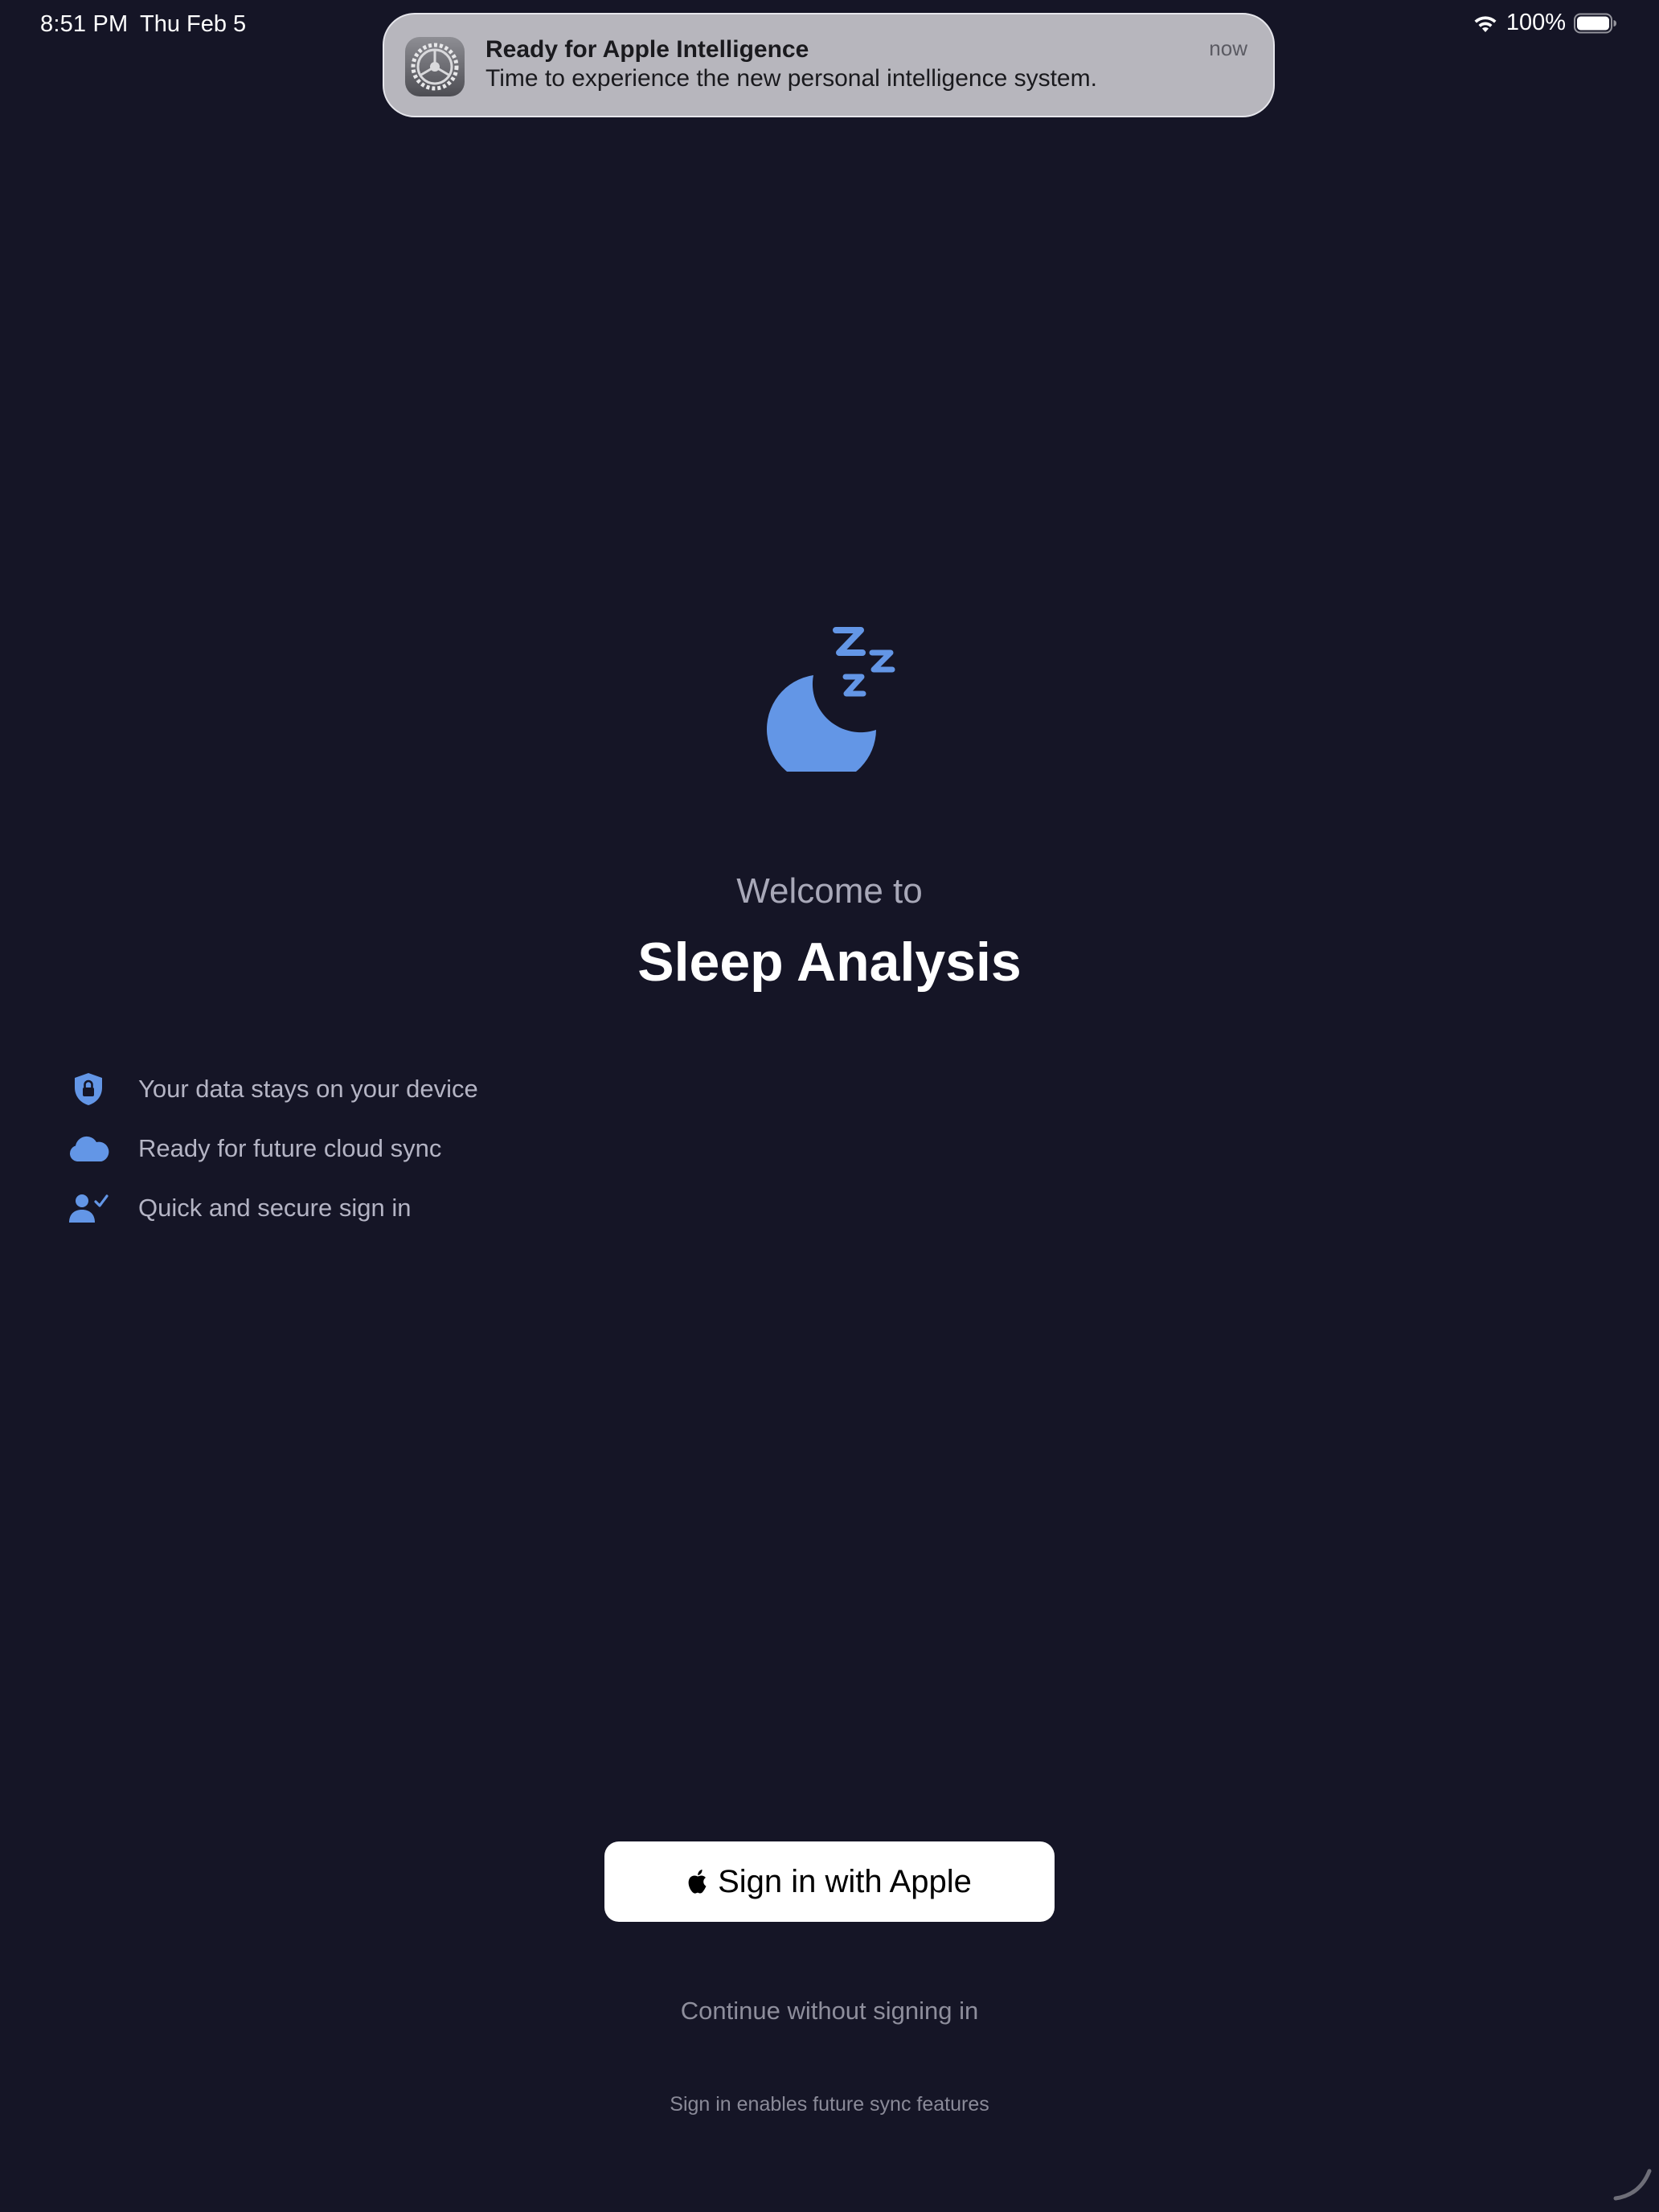 The width and height of the screenshot is (1659, 2212). I want to click on notification-time: now, so click(1228, 48).